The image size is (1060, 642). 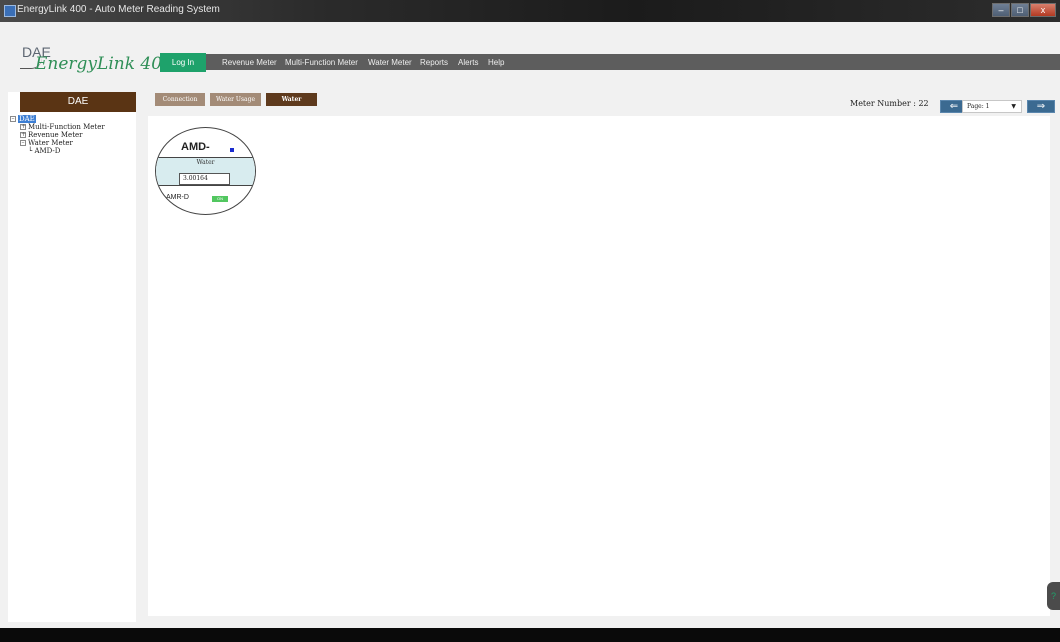 I want to click on tree-root-label: DAE, so click(x=27, y=119).